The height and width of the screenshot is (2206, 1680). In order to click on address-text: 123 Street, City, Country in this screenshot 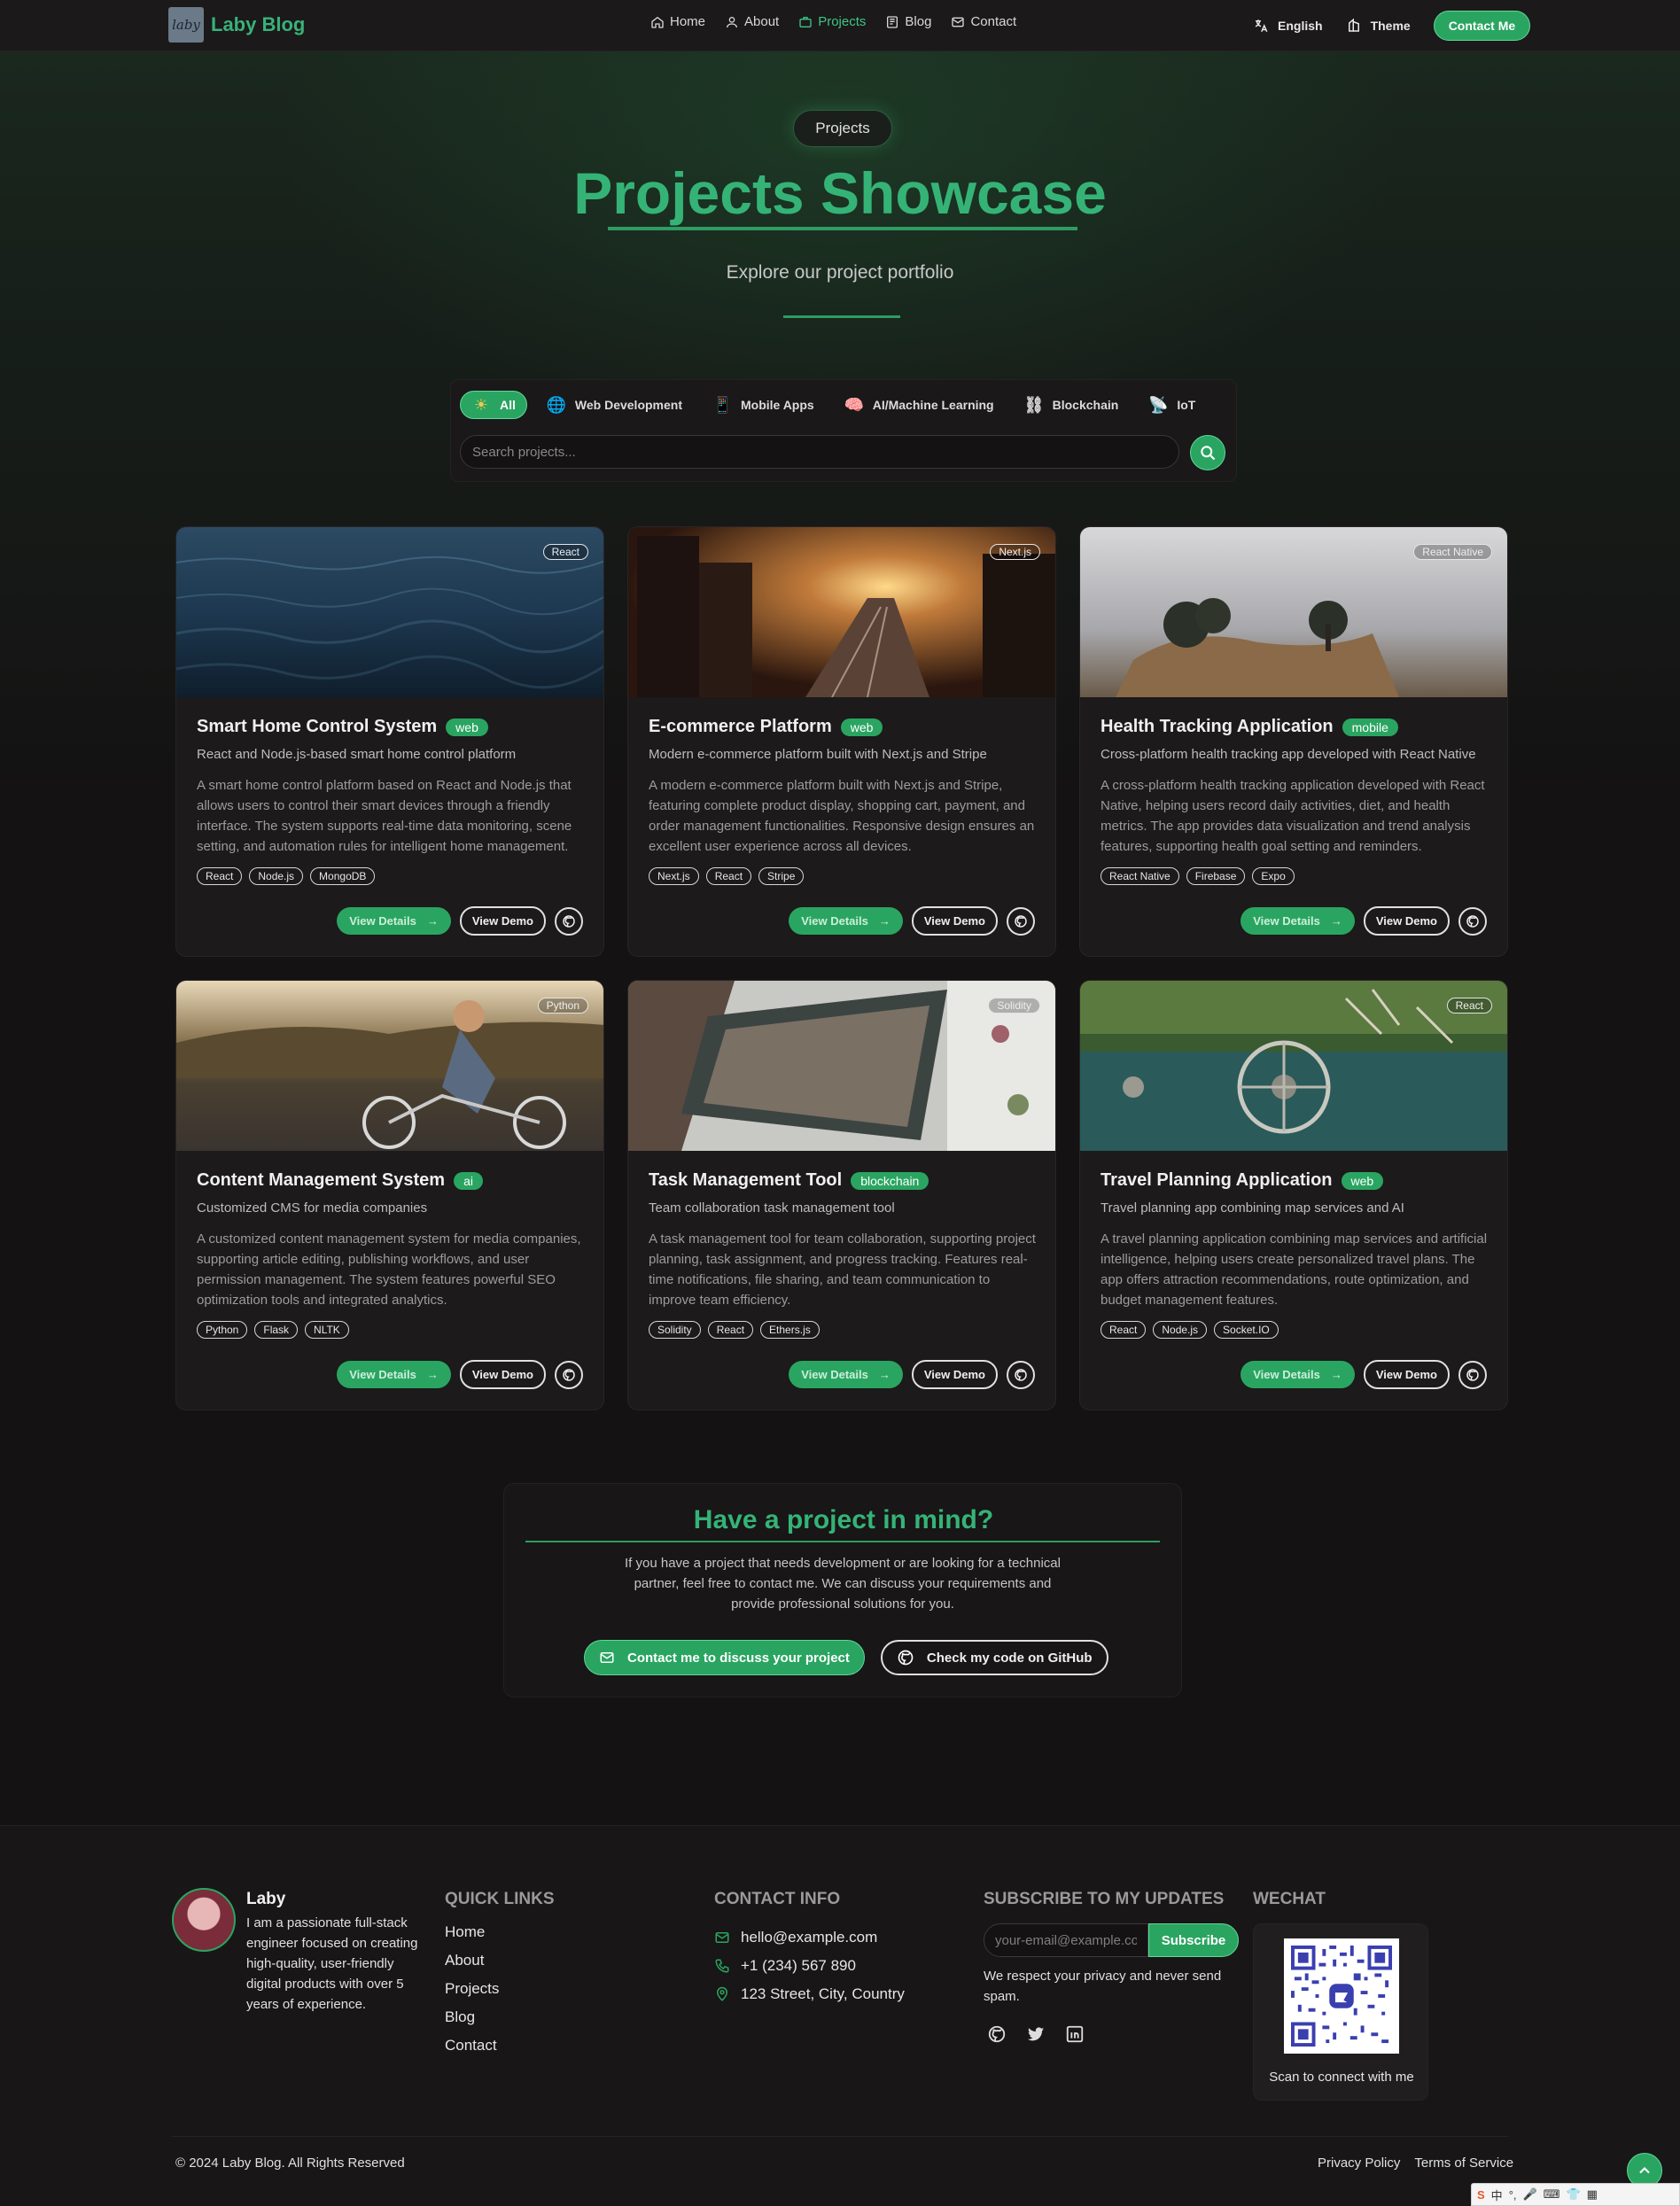, I will do `click(823, 1993)`.